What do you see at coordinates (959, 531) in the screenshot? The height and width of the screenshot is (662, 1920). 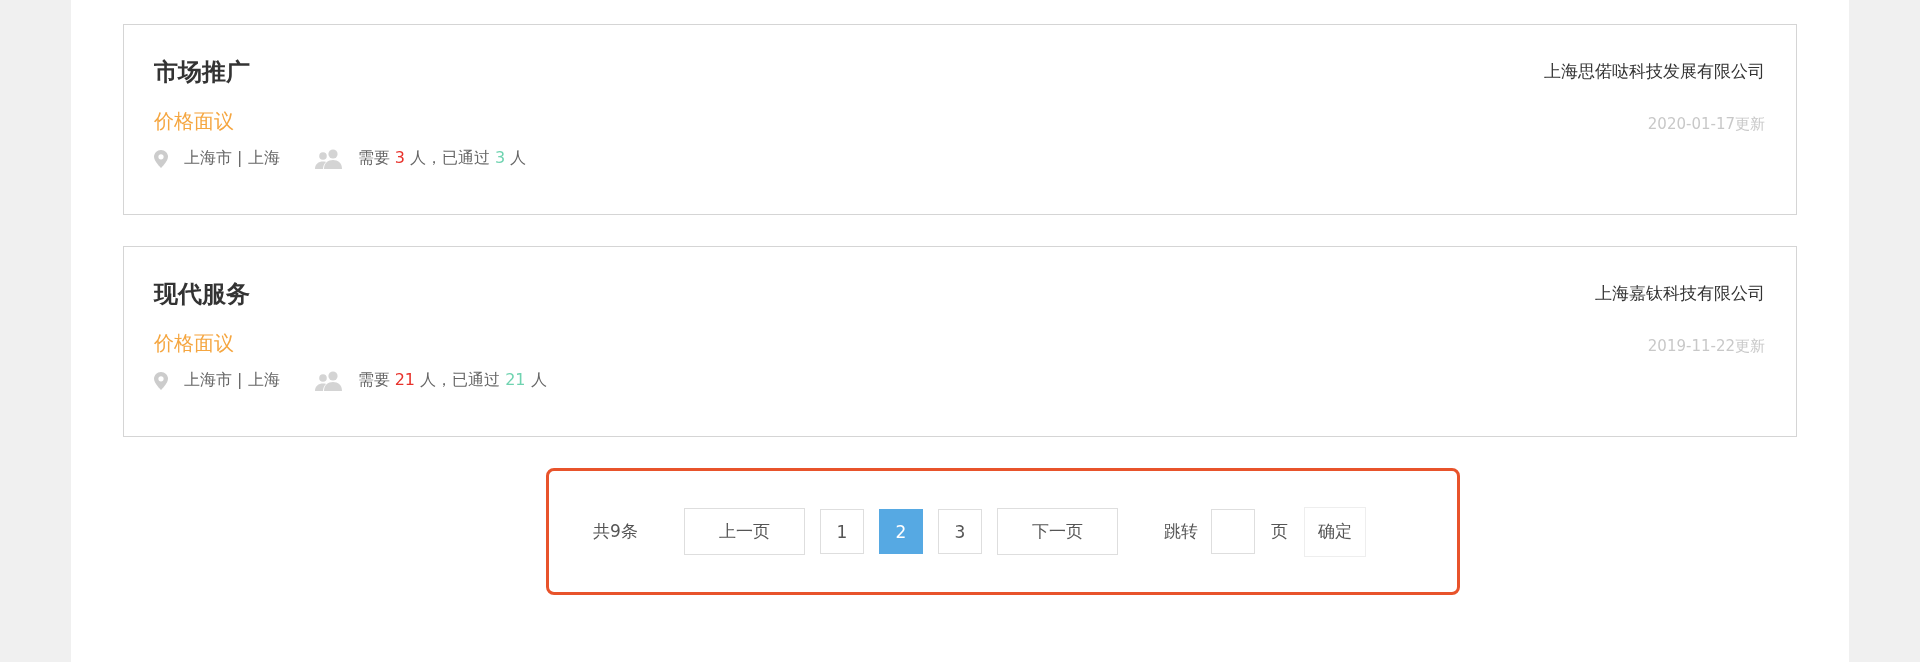 I see `page-number-button: 3` at bounding box center [959, 531].